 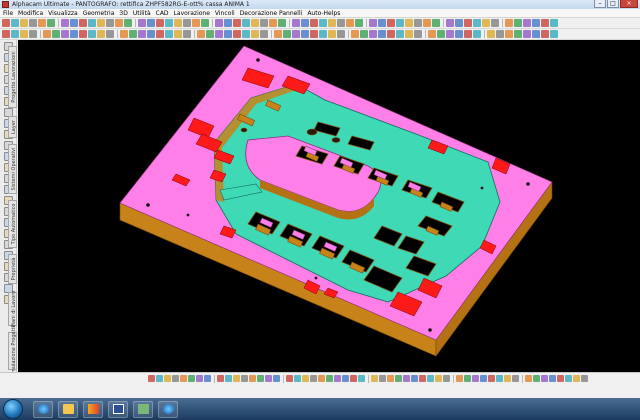 What do you see at coordinates (93, 409) in the screenshot?
I see `media-icon` at bounding box center [93, 409].